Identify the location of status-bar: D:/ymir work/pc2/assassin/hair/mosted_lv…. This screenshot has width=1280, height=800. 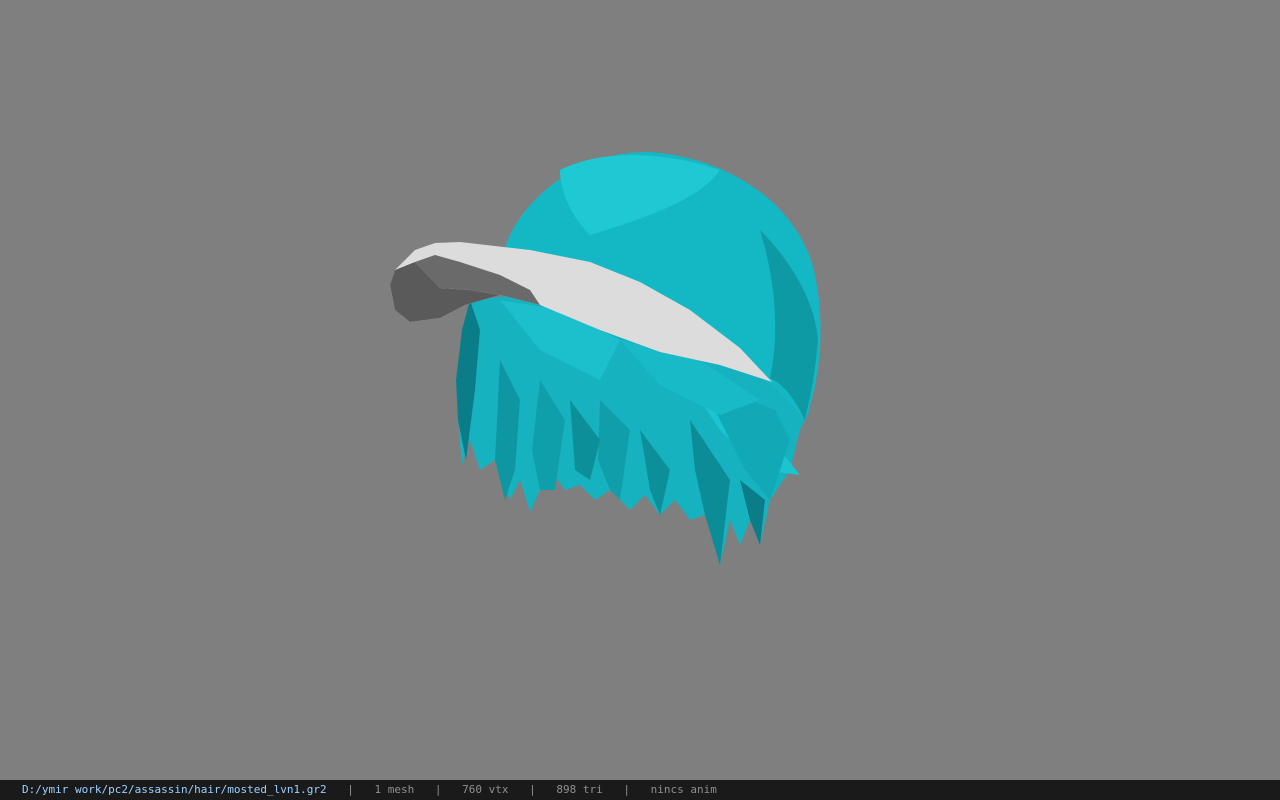
(640, 790).